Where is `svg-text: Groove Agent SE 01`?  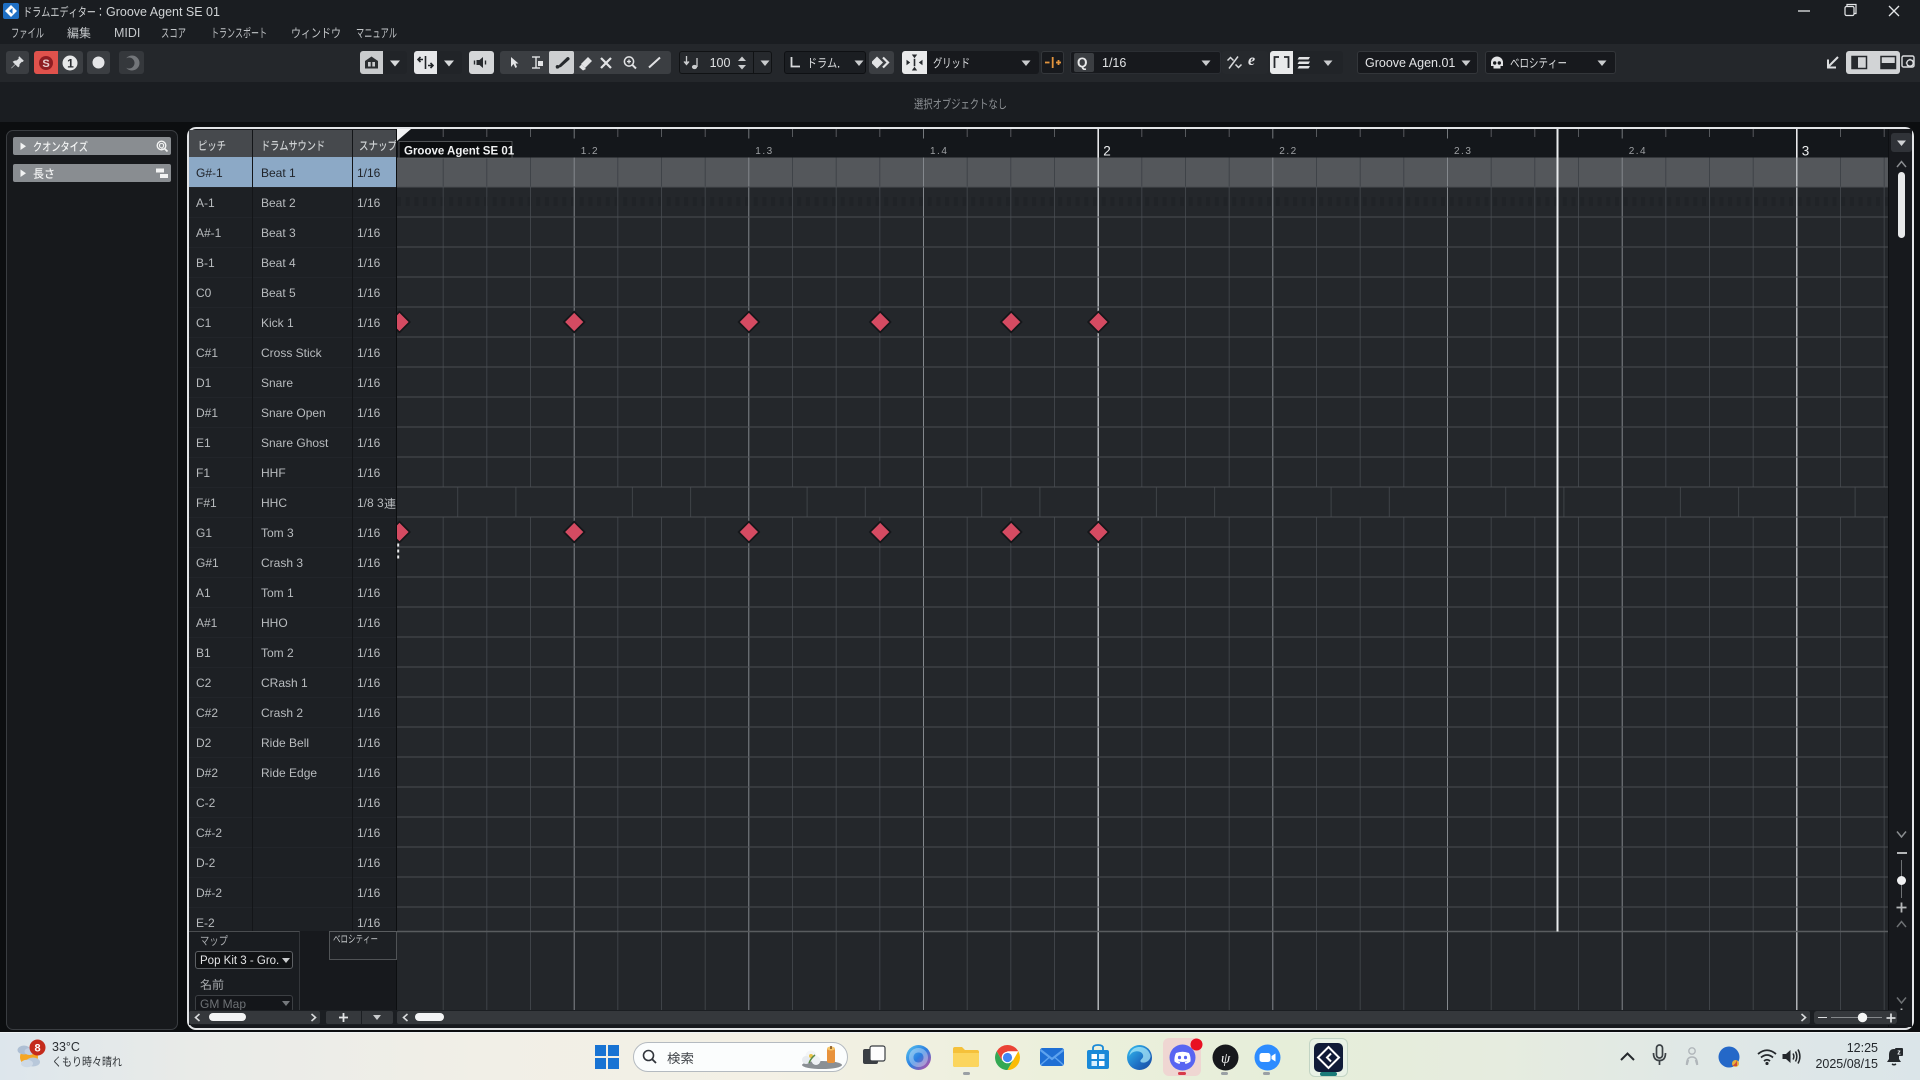
svg-text: Groove Agent SE 01 is located at coordinates (459, 151).